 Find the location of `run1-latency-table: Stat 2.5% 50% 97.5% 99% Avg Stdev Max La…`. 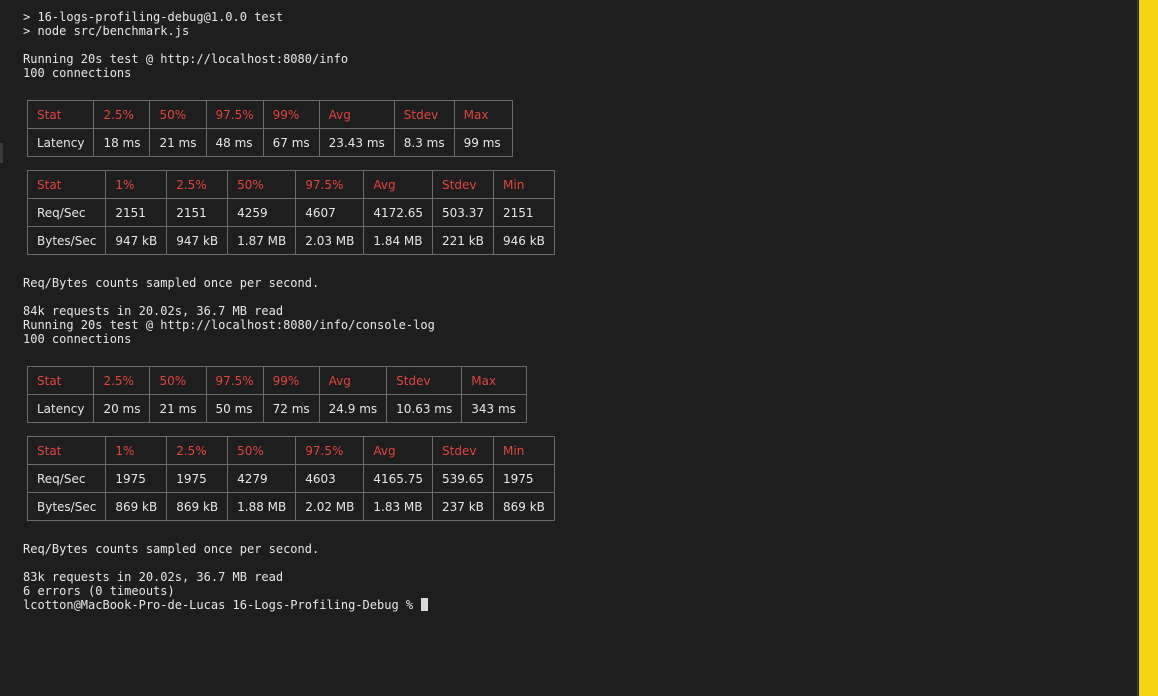

run1-latency-table: Stat 2.5% 50% 97.5% 99% Avg Stdev Max La… is located at coordinates (270, 128).